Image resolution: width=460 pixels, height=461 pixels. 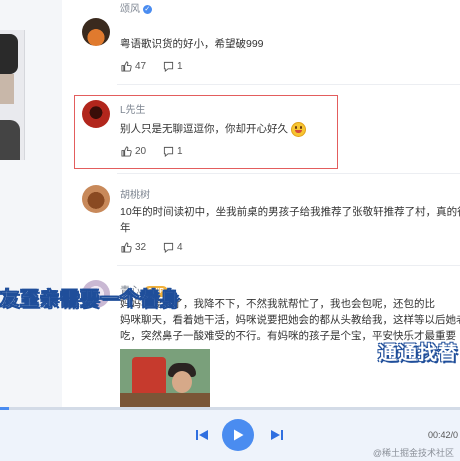 What do you see at coordinates (5, 408) in the screenshot?
I see `progress-fill` at bounding box center [5, 408].